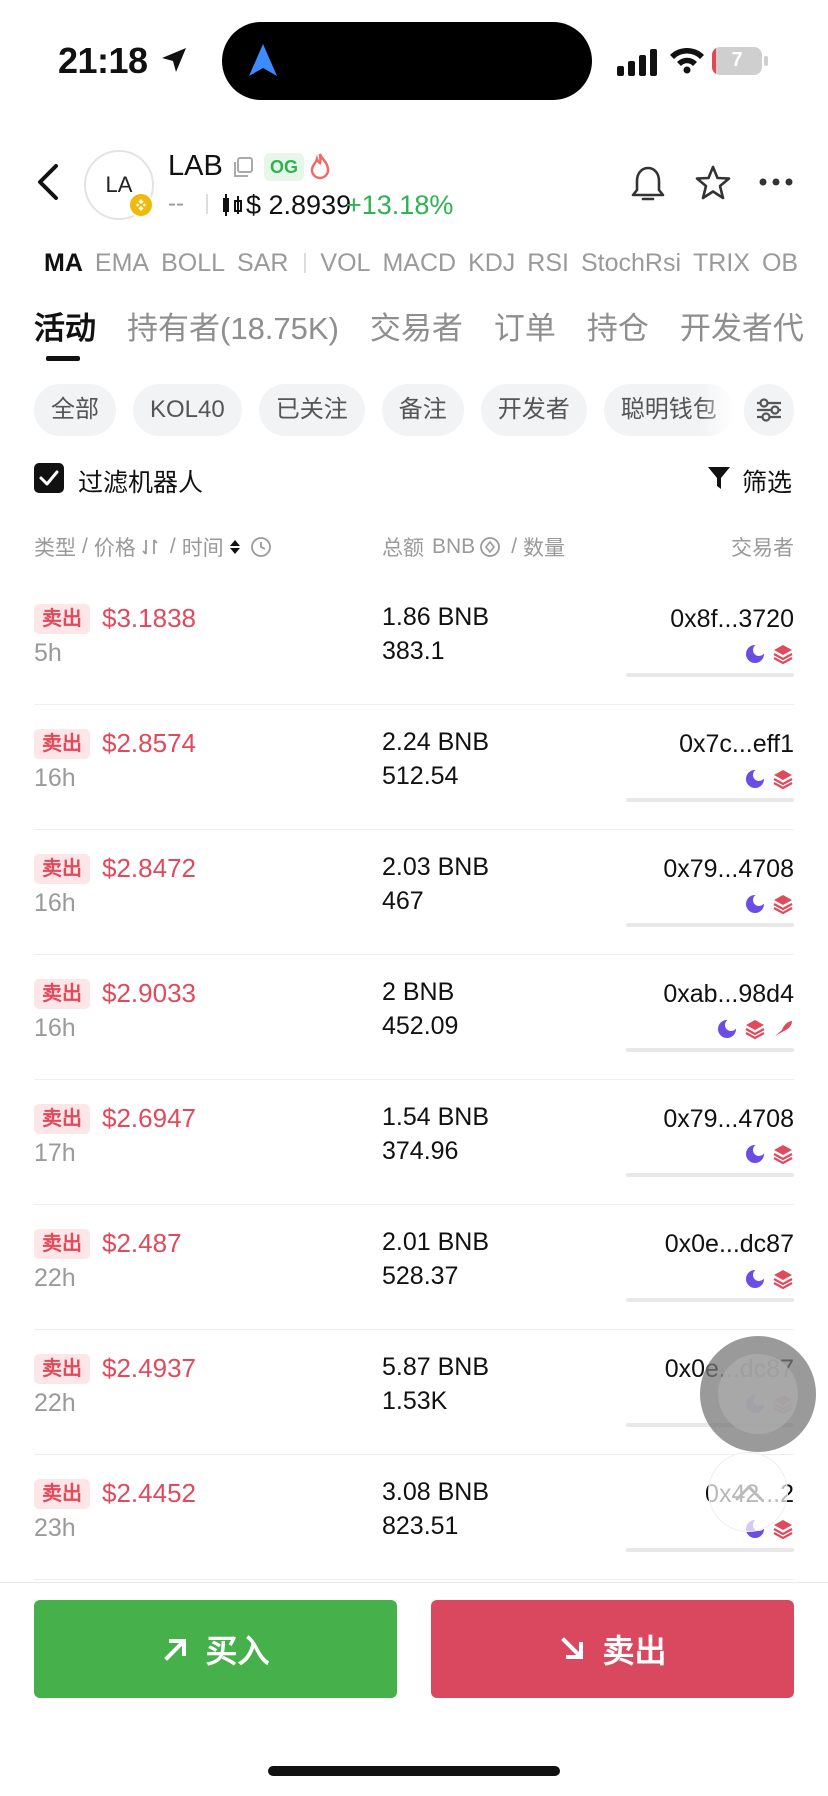 The width and height of the screenshot is (828, 1796). What do you see at coordinates (232, 205) in the screenshot?
I see `candlestick-icon` at bounding box center [232, 205].